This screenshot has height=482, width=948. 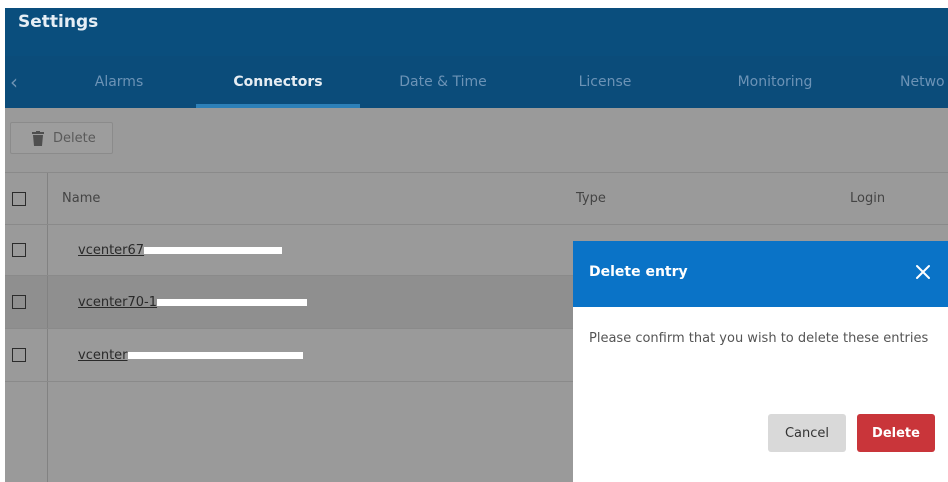 I want to click on connector-name-cell: vcenter, so click(x=190, y=355).